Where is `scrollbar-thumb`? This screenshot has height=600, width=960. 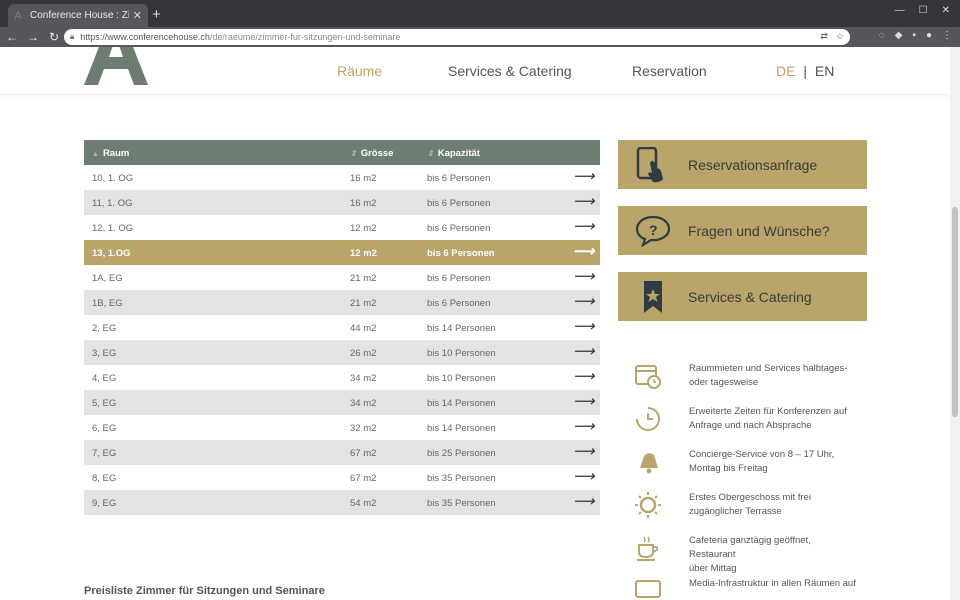 scrollbar-thumb is located at coordinates (955, 312).